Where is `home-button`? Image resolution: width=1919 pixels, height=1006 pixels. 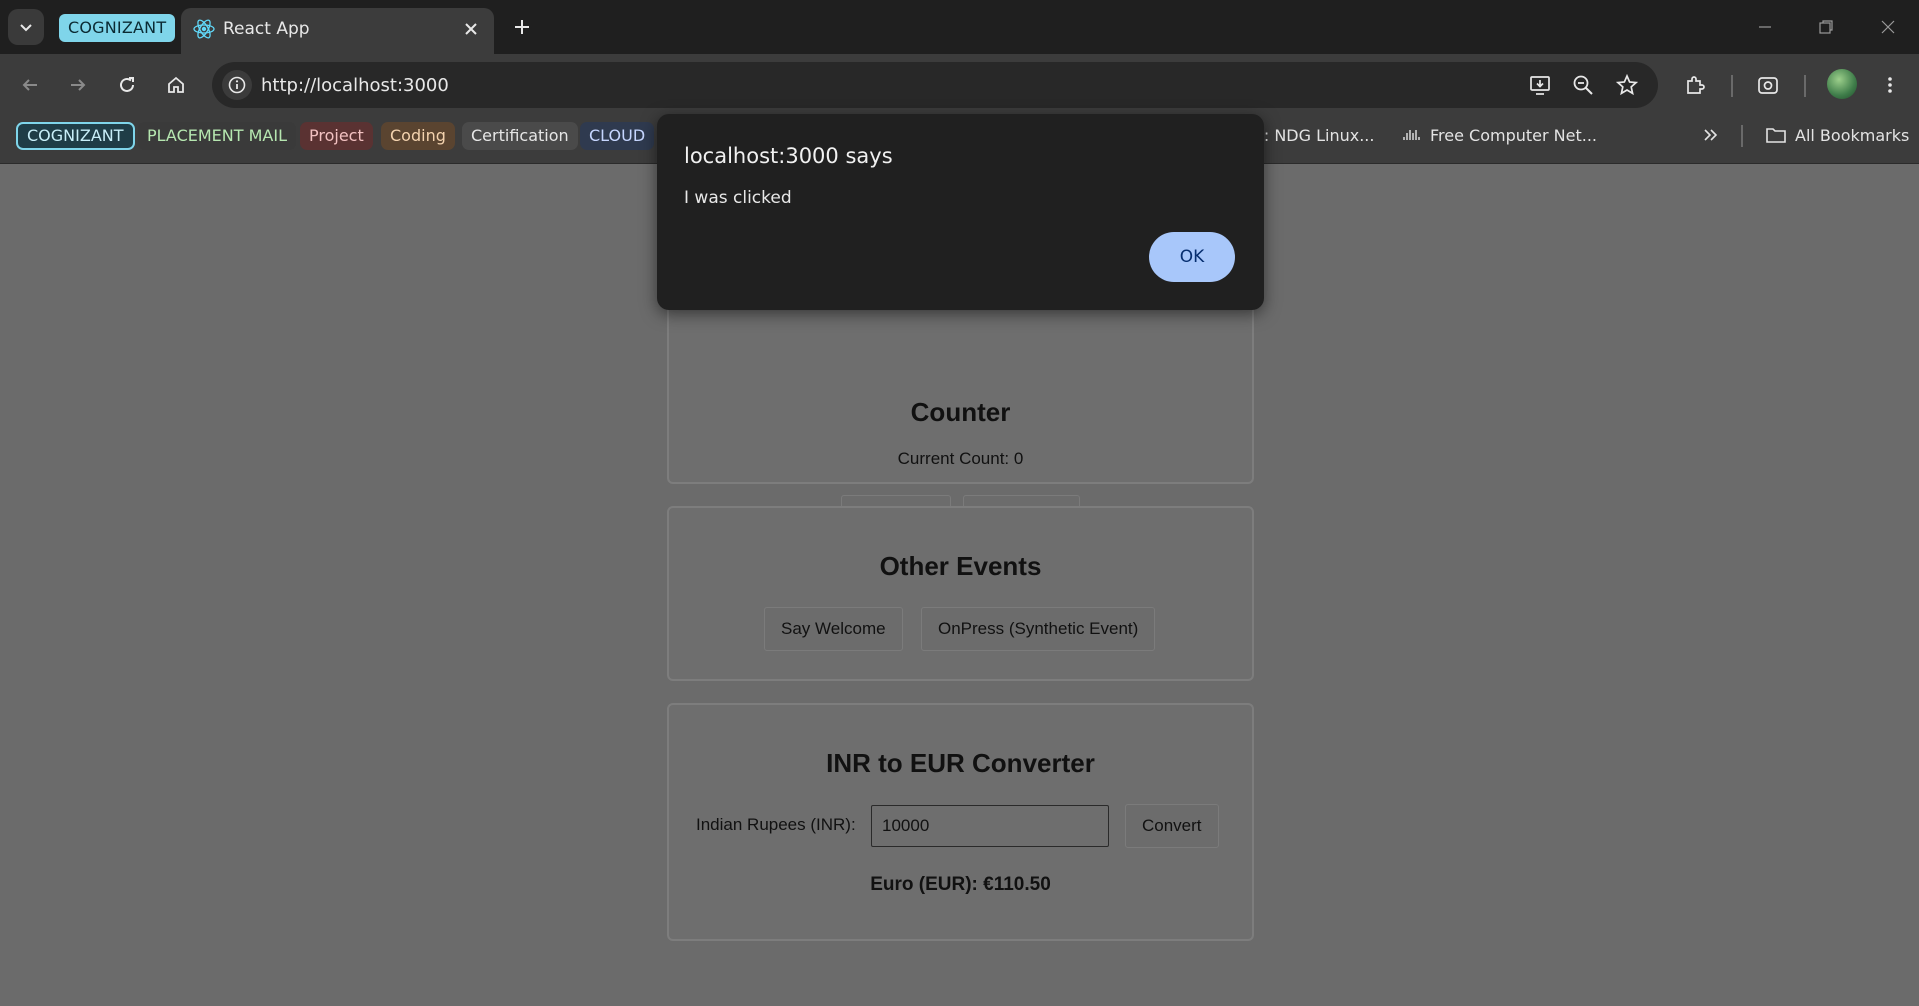 home-button is located at coordinates (176, 85).